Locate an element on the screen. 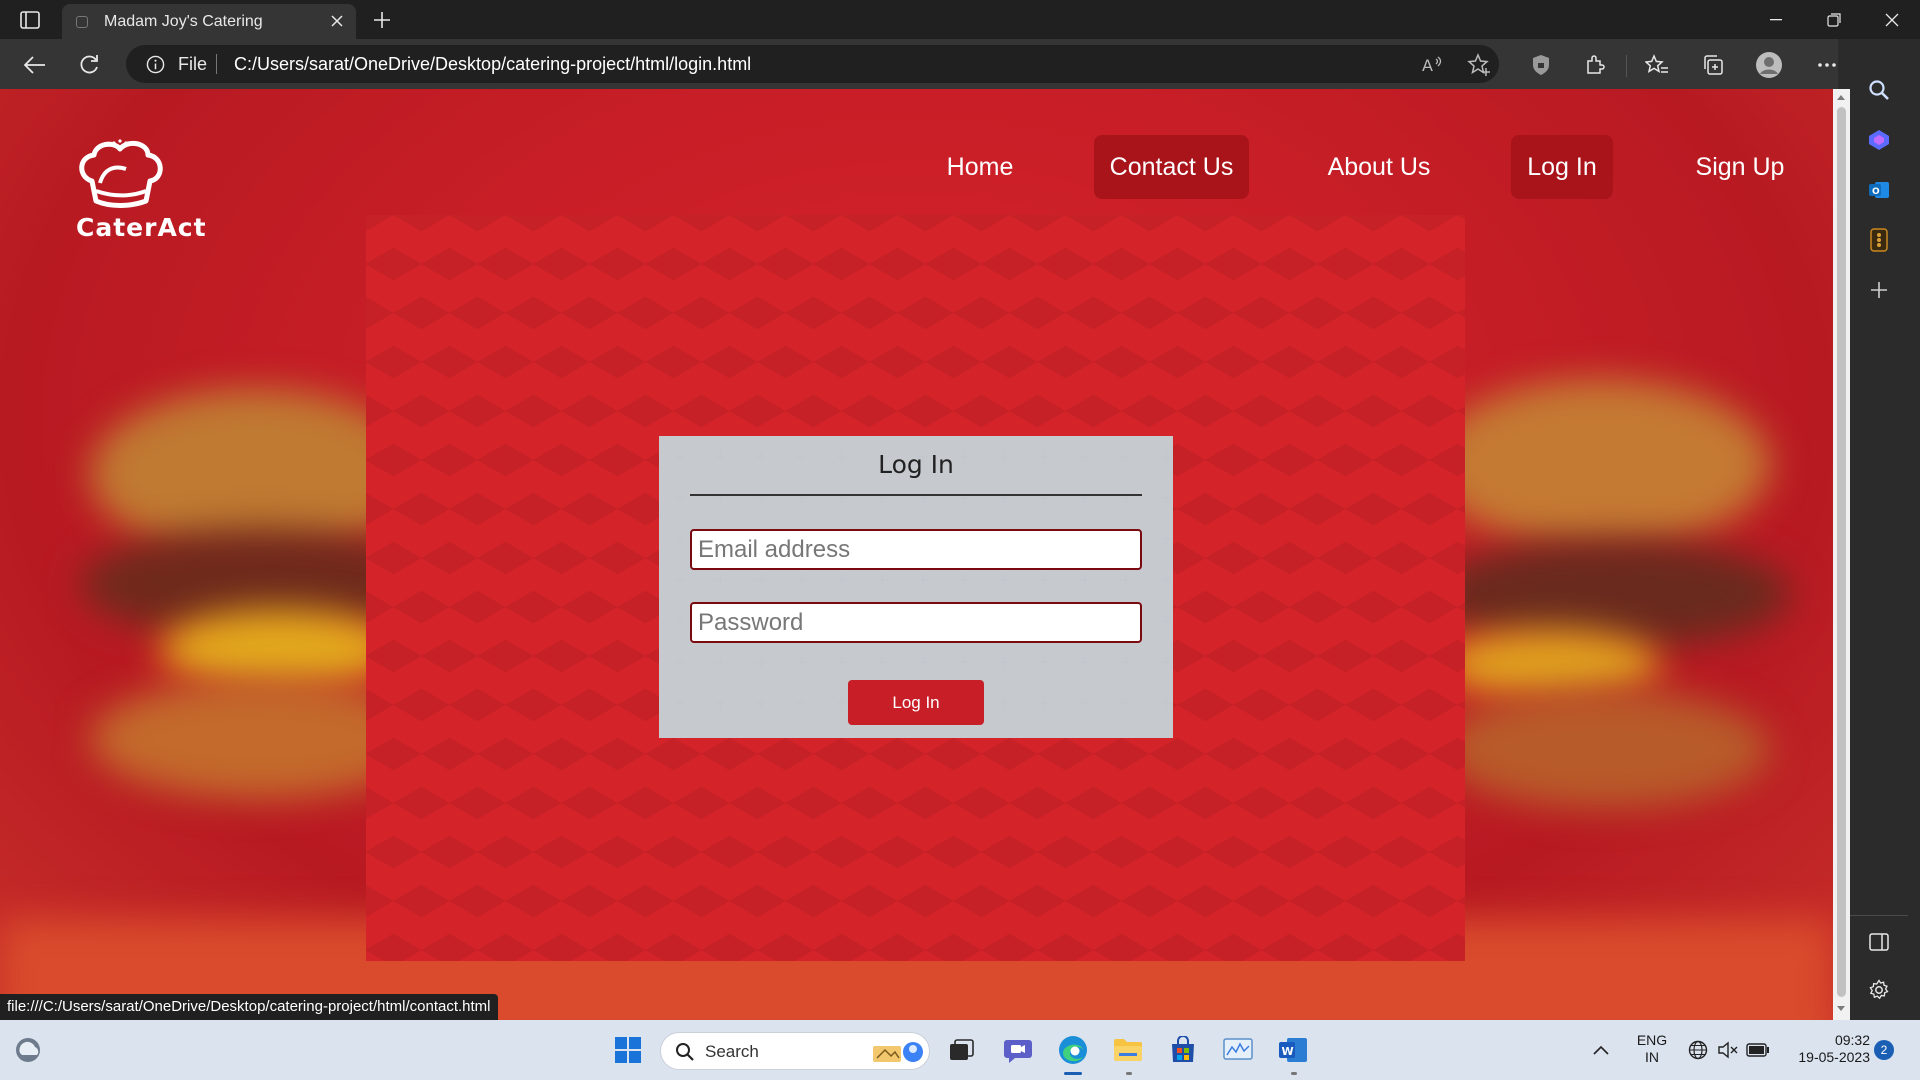  page-scrollbar is located at coordinates (1841, 554).